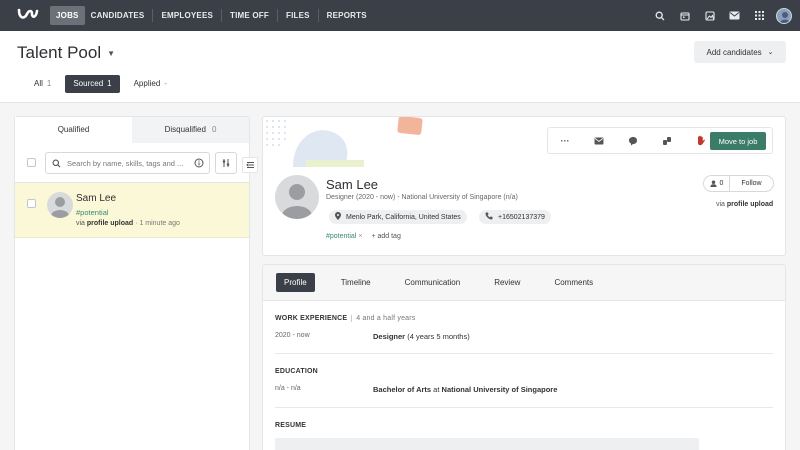  What do you see at coordinates (356, 282) in the screenshot?
I see `tab-timeline: Timeline` at bounding box center [356, 282].